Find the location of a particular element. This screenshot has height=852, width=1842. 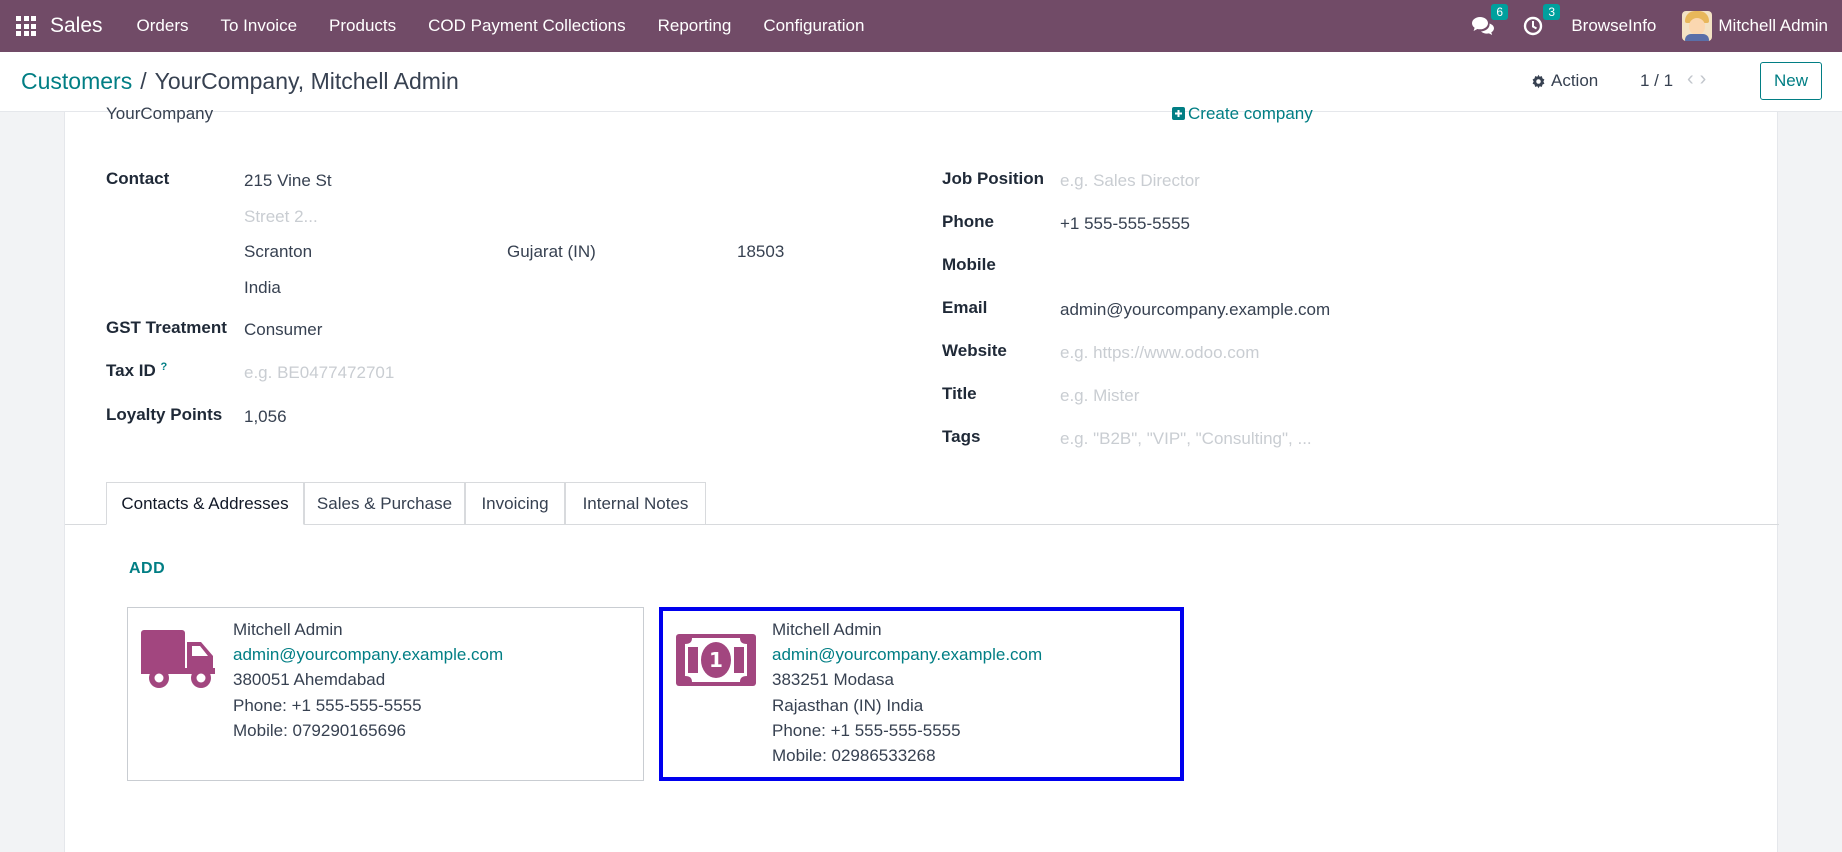

gear-icon is located at coordinates (1538, 81).